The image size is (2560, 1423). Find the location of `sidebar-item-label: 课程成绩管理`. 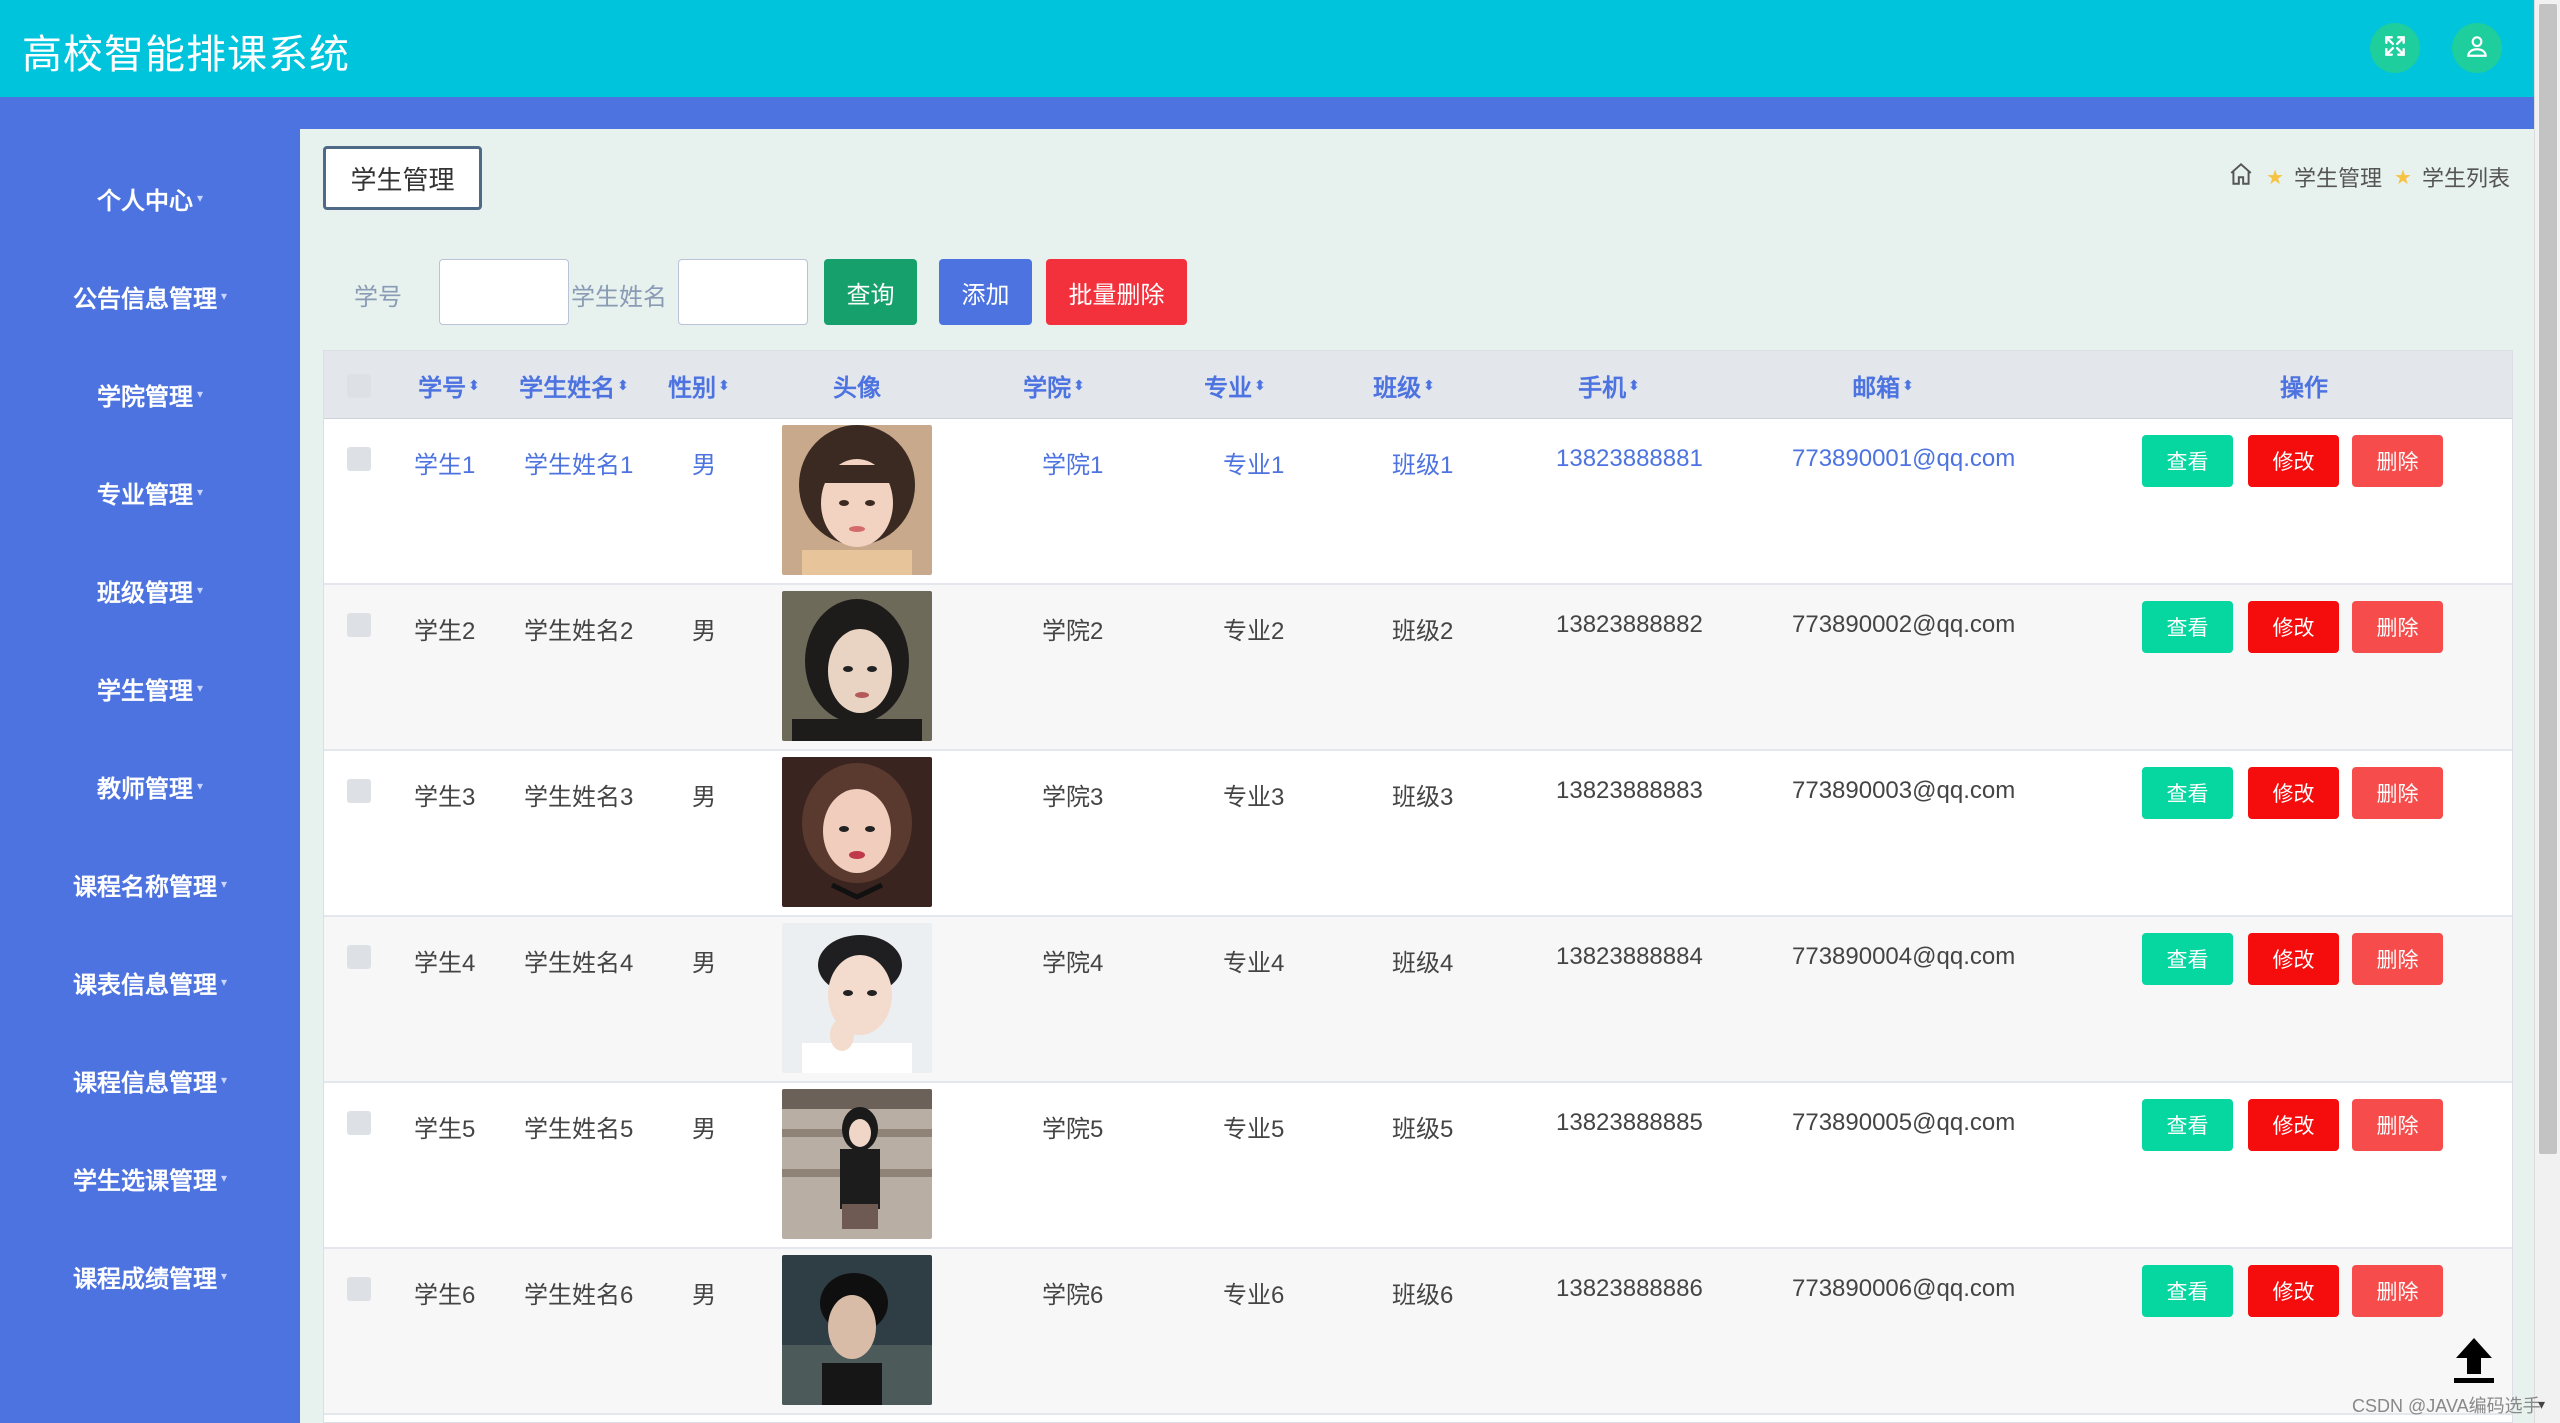

sidebar-item-label: 课程成绩管理 is located at coordinates (144, 1279).